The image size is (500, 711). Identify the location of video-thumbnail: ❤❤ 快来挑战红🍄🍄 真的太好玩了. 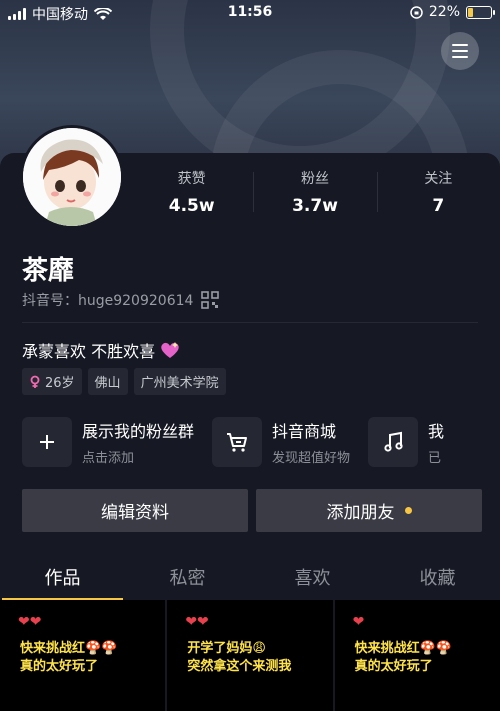
(83, 655).